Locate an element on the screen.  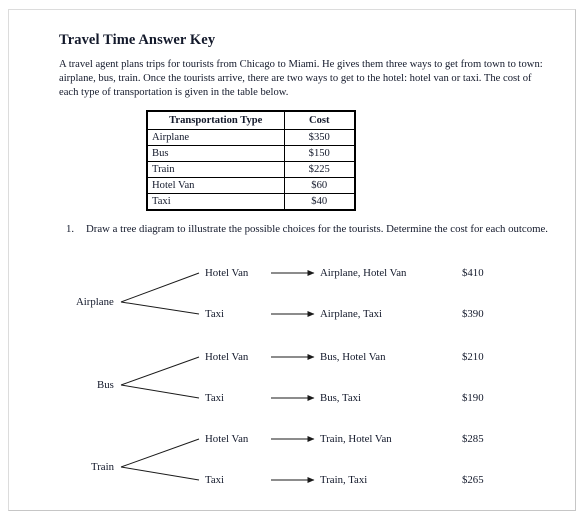
tree-cost-label-1-0: $210 is located at coordinates (473, 357).